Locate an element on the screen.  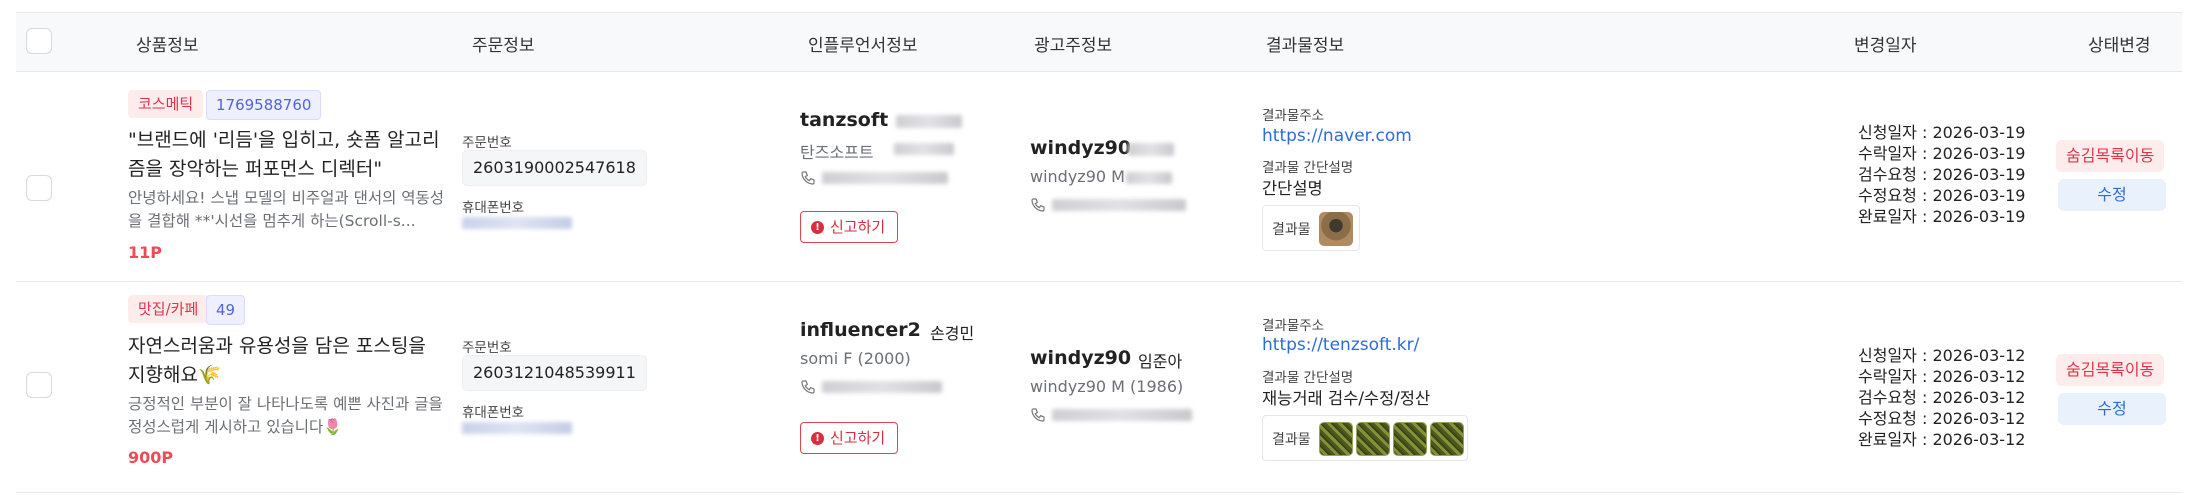
product-id-badge: 49 is located at coordinates (226, 310).